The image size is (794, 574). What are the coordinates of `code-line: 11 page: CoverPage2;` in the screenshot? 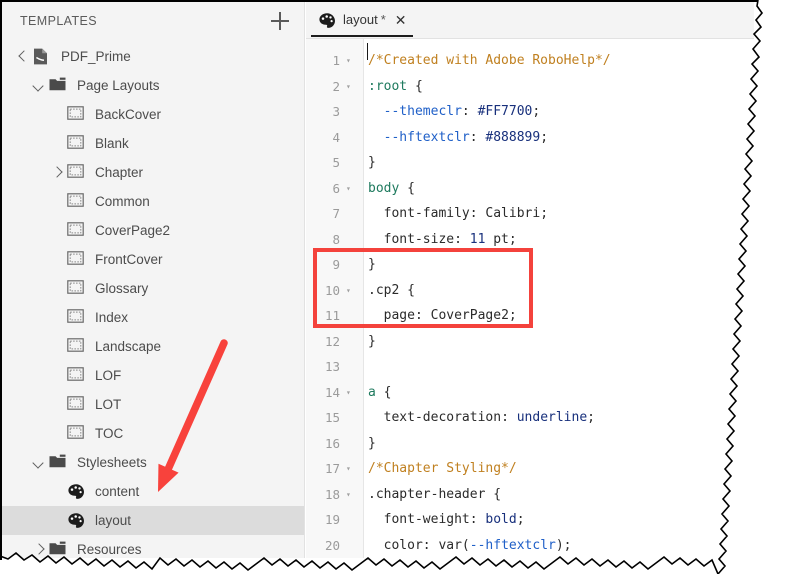 It's located at (530, 316).